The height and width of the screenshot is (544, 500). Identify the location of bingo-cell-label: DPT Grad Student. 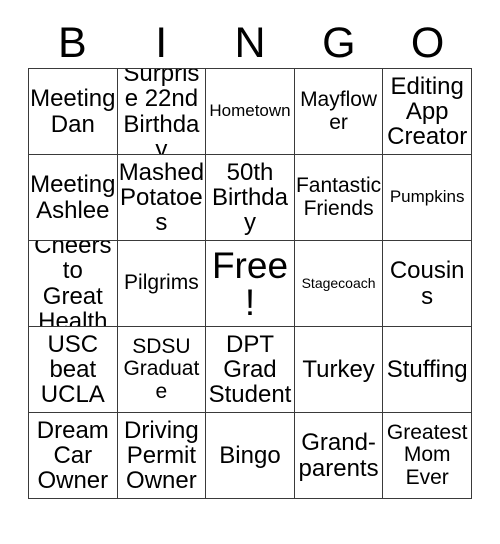
(250, 369).